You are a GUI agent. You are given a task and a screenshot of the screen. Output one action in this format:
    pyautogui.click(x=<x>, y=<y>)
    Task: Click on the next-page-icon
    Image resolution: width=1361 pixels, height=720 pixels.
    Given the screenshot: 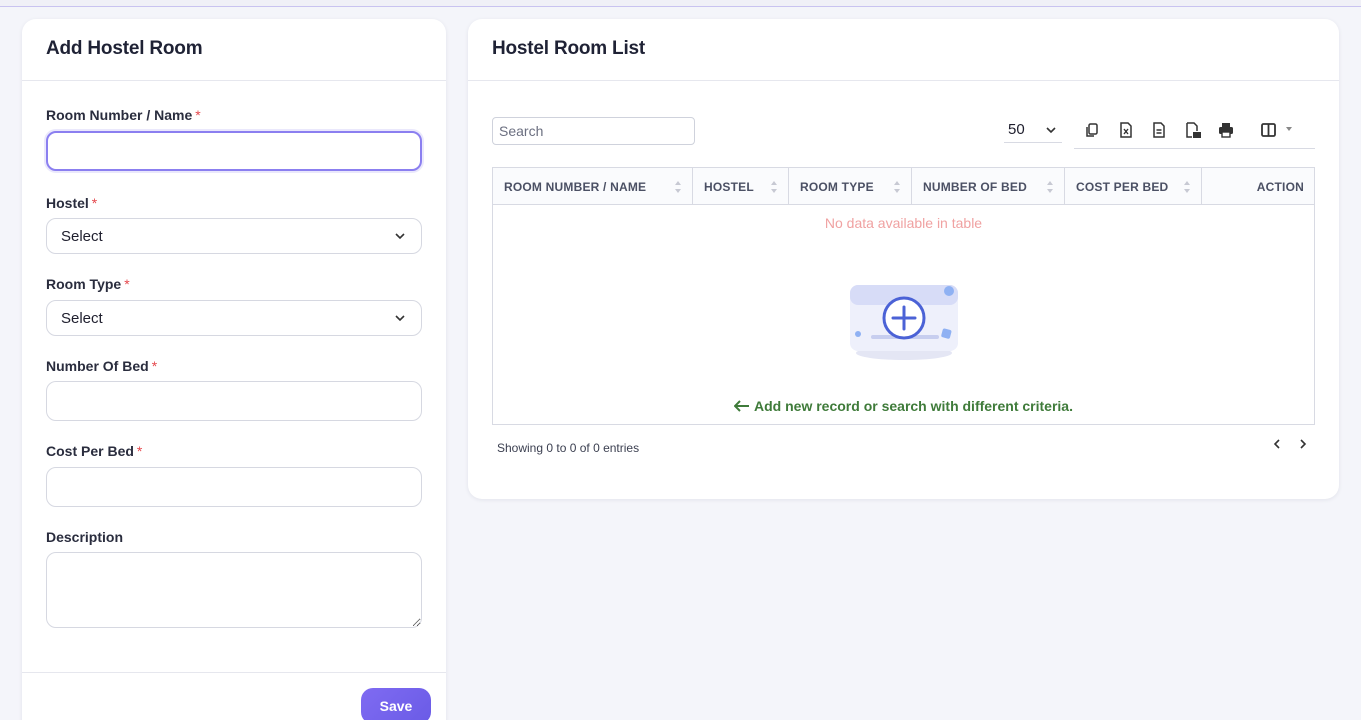 What is the action you would take?
    pyautogui.click(x=1303, y=444)
    